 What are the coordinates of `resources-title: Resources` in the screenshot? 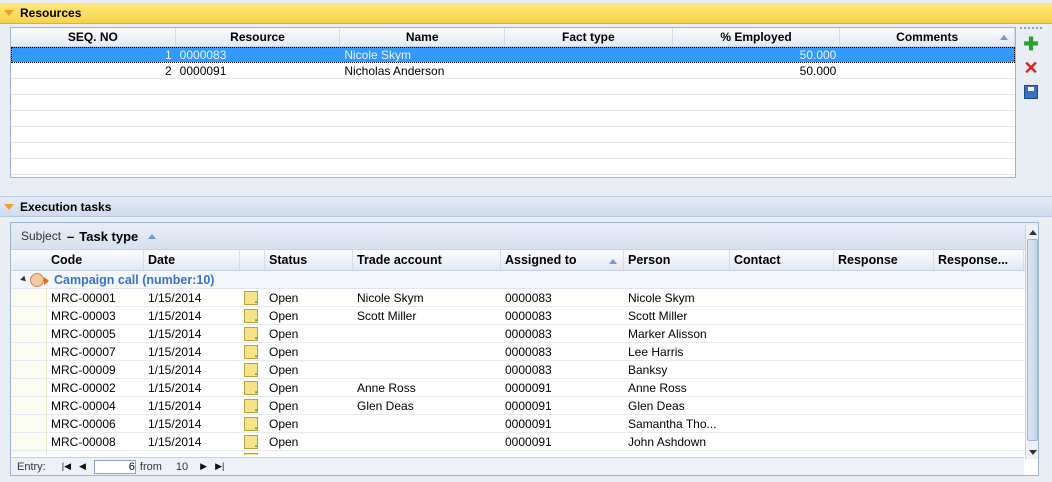 It's located at (51, 13).